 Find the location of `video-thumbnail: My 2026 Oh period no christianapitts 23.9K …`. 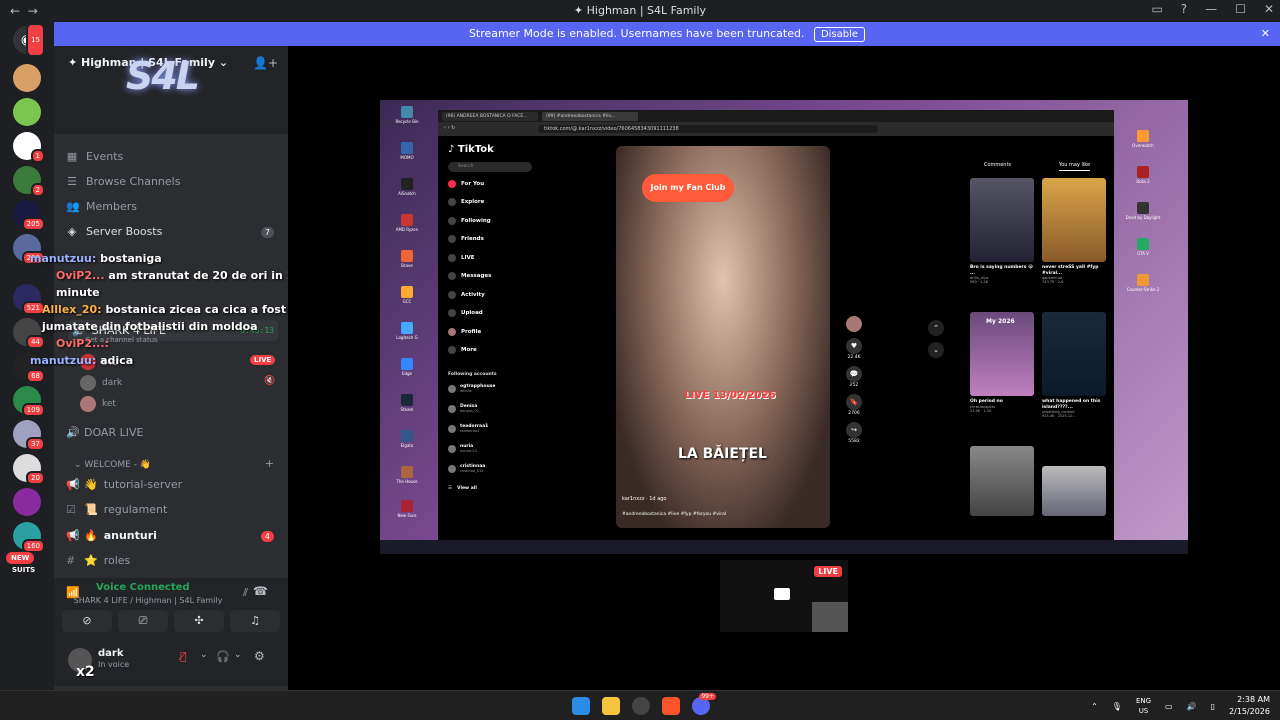

video-thumbnail: My 2026 Oh period no christianapitts 23.9K … is located at coordinates (1002, 362).